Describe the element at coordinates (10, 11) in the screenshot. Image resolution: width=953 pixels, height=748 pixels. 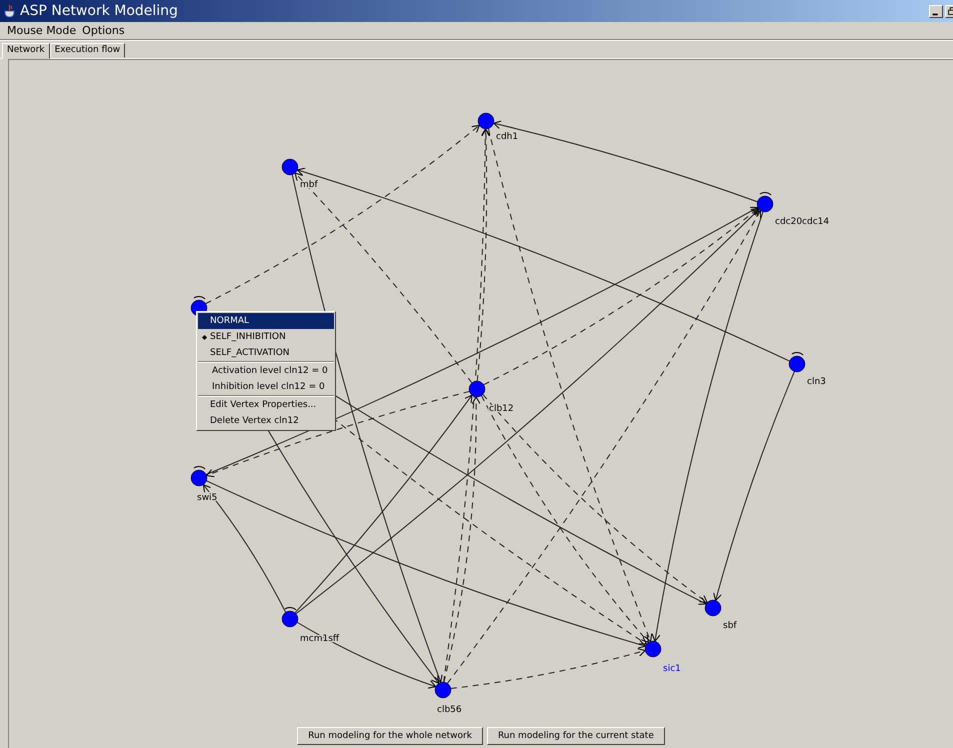
I see `java-cup-icon` at that location.